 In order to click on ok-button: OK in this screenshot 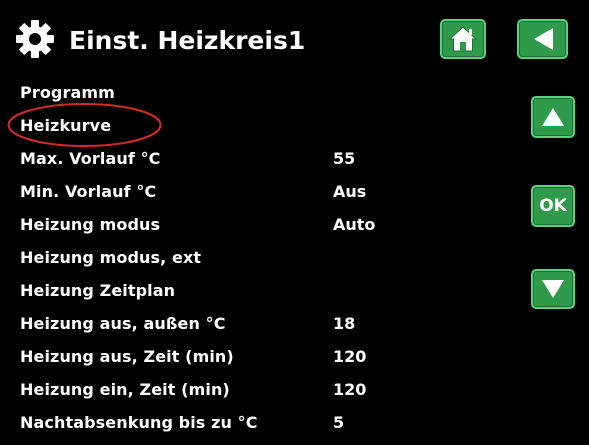, I will do `click(553, 206)`.